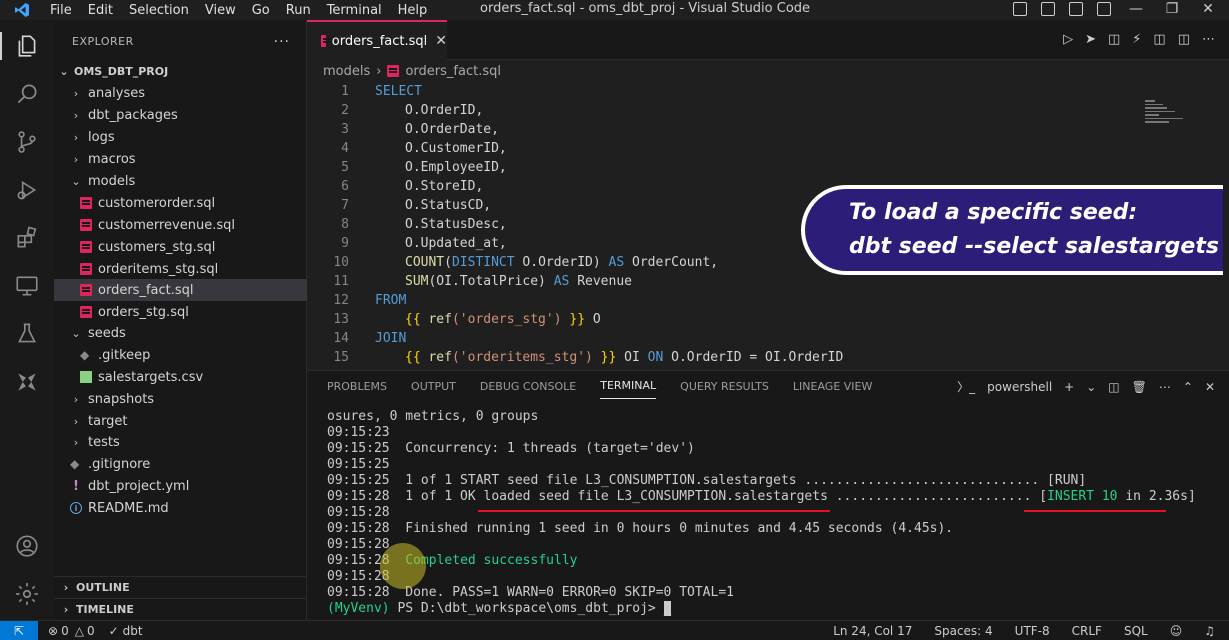  What do you see at coordinates (1172, 9) in the screenshot?
I see `restore-icon: ❐` at bounding box center [1172, 9].